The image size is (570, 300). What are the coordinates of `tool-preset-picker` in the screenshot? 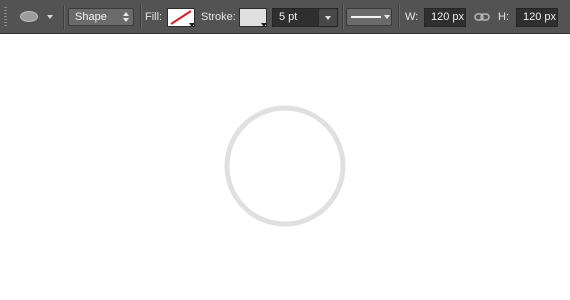 It's located at (38, 17).